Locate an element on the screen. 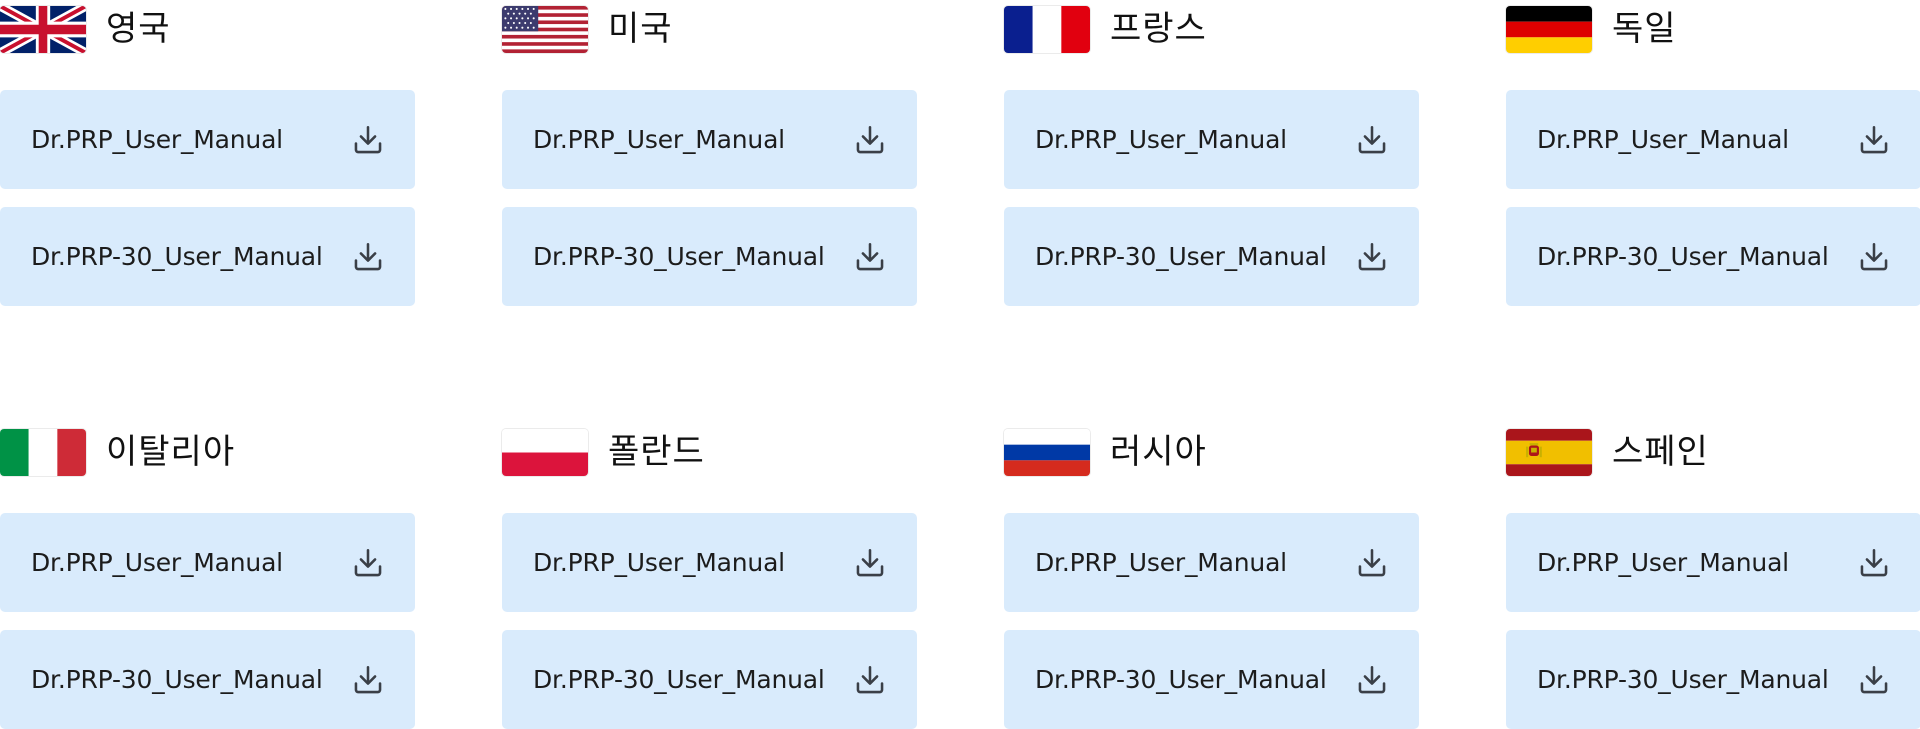 The height and width of the screenshot is (729, 1920). country-header: 영국 is located at coordinates (85, 29).